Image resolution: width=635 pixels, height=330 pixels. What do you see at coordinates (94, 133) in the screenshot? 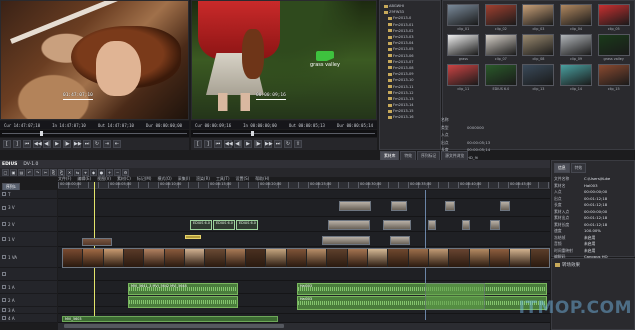
I see `player-scrub-bar` at bounding box center [94, 133].